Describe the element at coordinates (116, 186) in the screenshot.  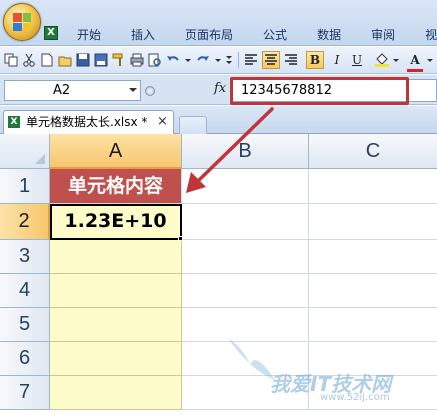
I see `cell-a1: 单元格内容` at that location.